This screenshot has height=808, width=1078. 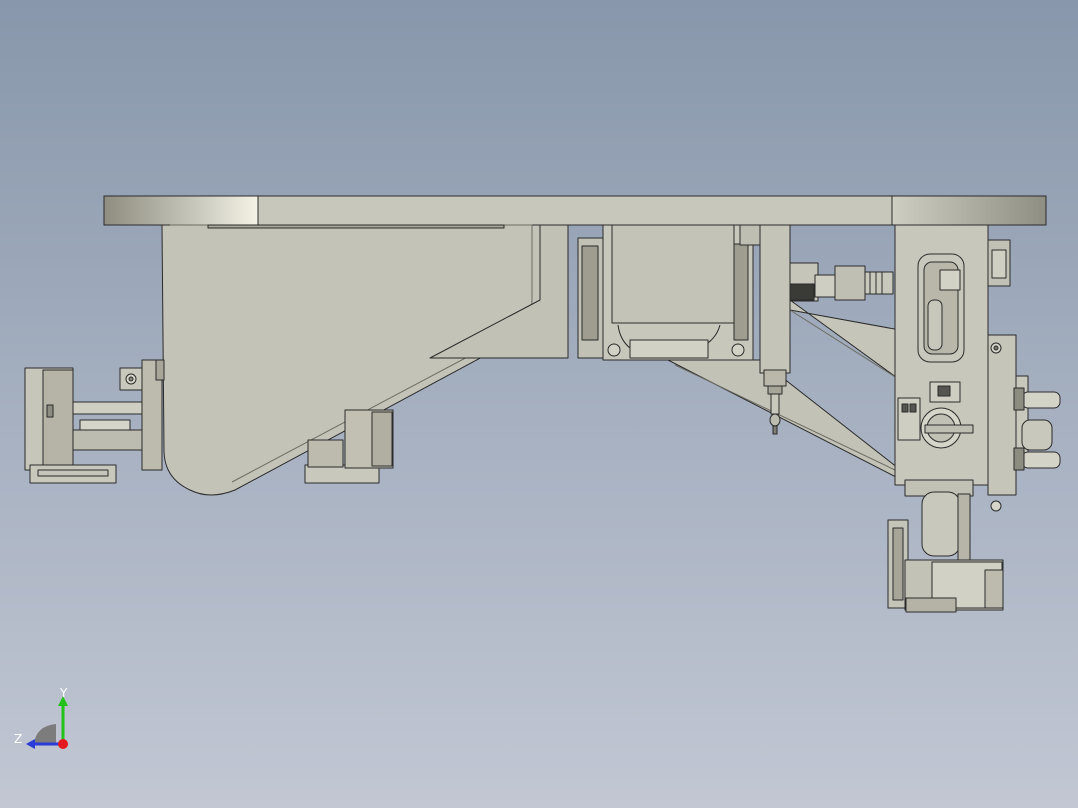 What do you see at coordinates (669, 292) in the screenshot?
I see `center-block` at bounding box center [669, 292].